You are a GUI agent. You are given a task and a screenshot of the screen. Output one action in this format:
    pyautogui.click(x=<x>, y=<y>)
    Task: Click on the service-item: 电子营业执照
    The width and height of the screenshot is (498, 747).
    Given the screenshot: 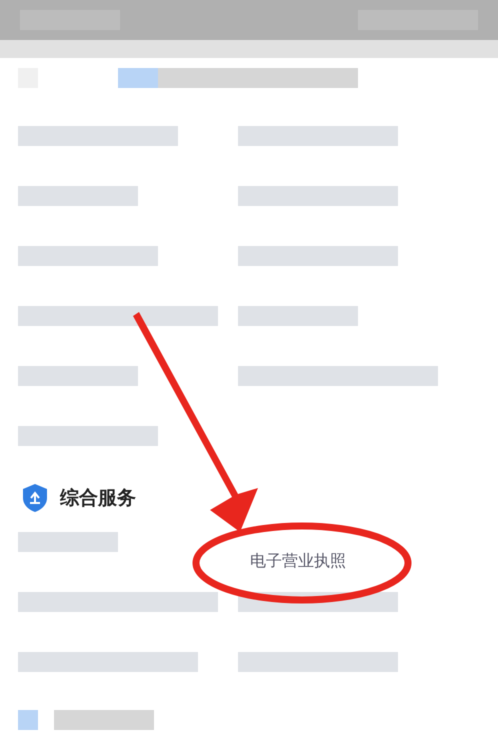 What is the action you would take?
    pyautogui.click(x=298, y=561)
    